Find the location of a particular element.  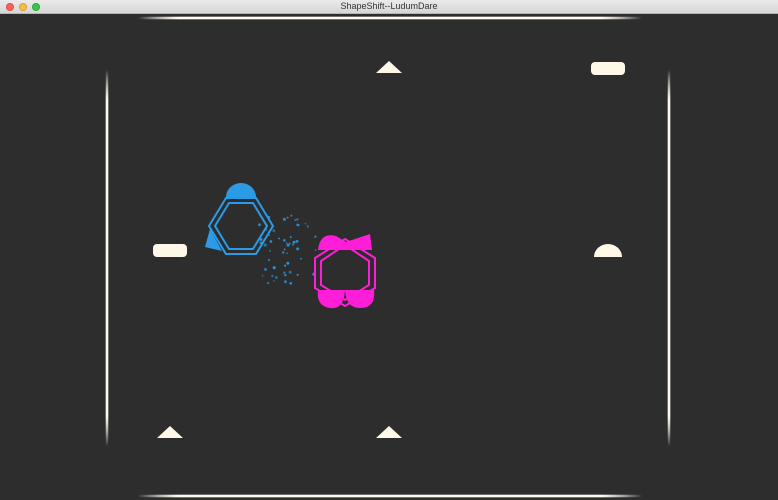

title-bar: ShapeShift--LudumDare is located at coordinates (389, 7).